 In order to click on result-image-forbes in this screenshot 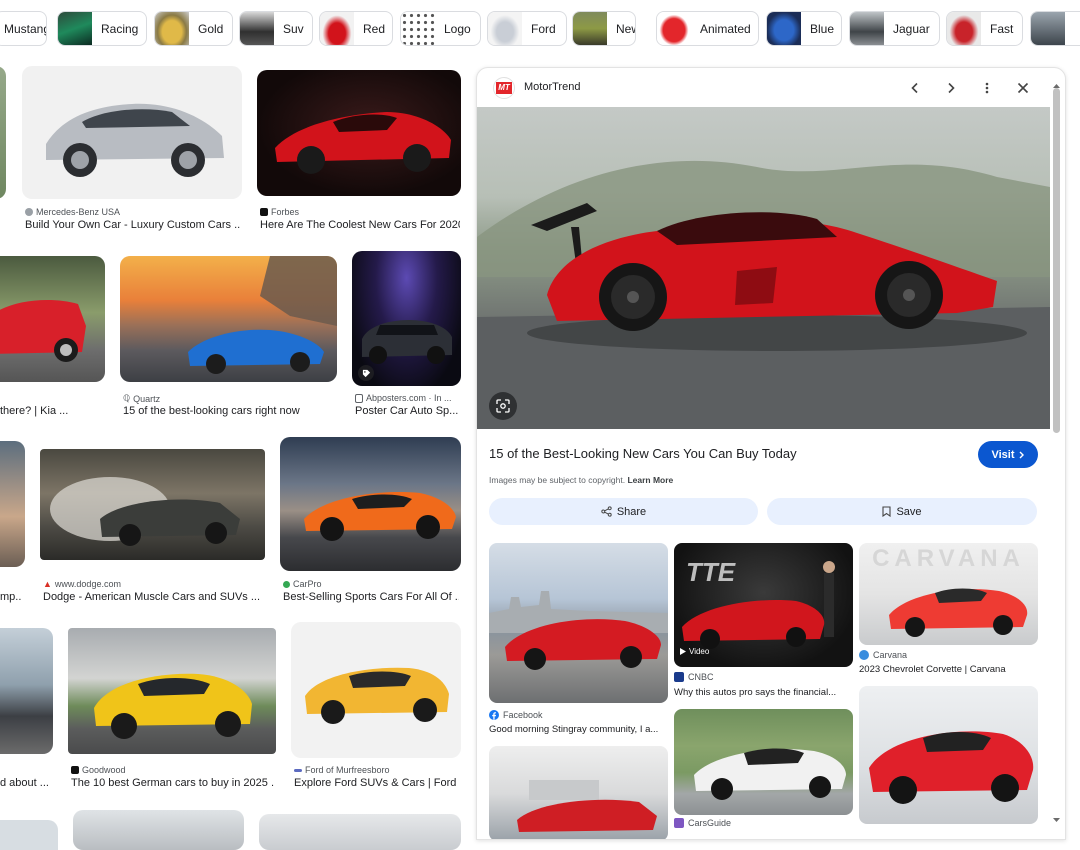, I will do `click(359, 133)`.